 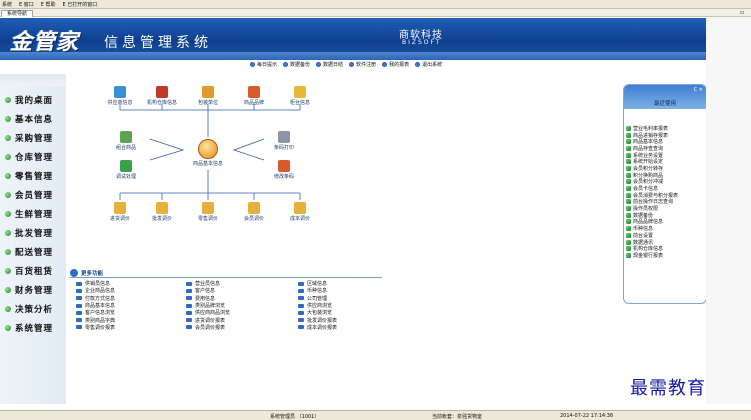 I want to click on node-goods-basic-info: 商品基本信息, so click(x=208, y=153).